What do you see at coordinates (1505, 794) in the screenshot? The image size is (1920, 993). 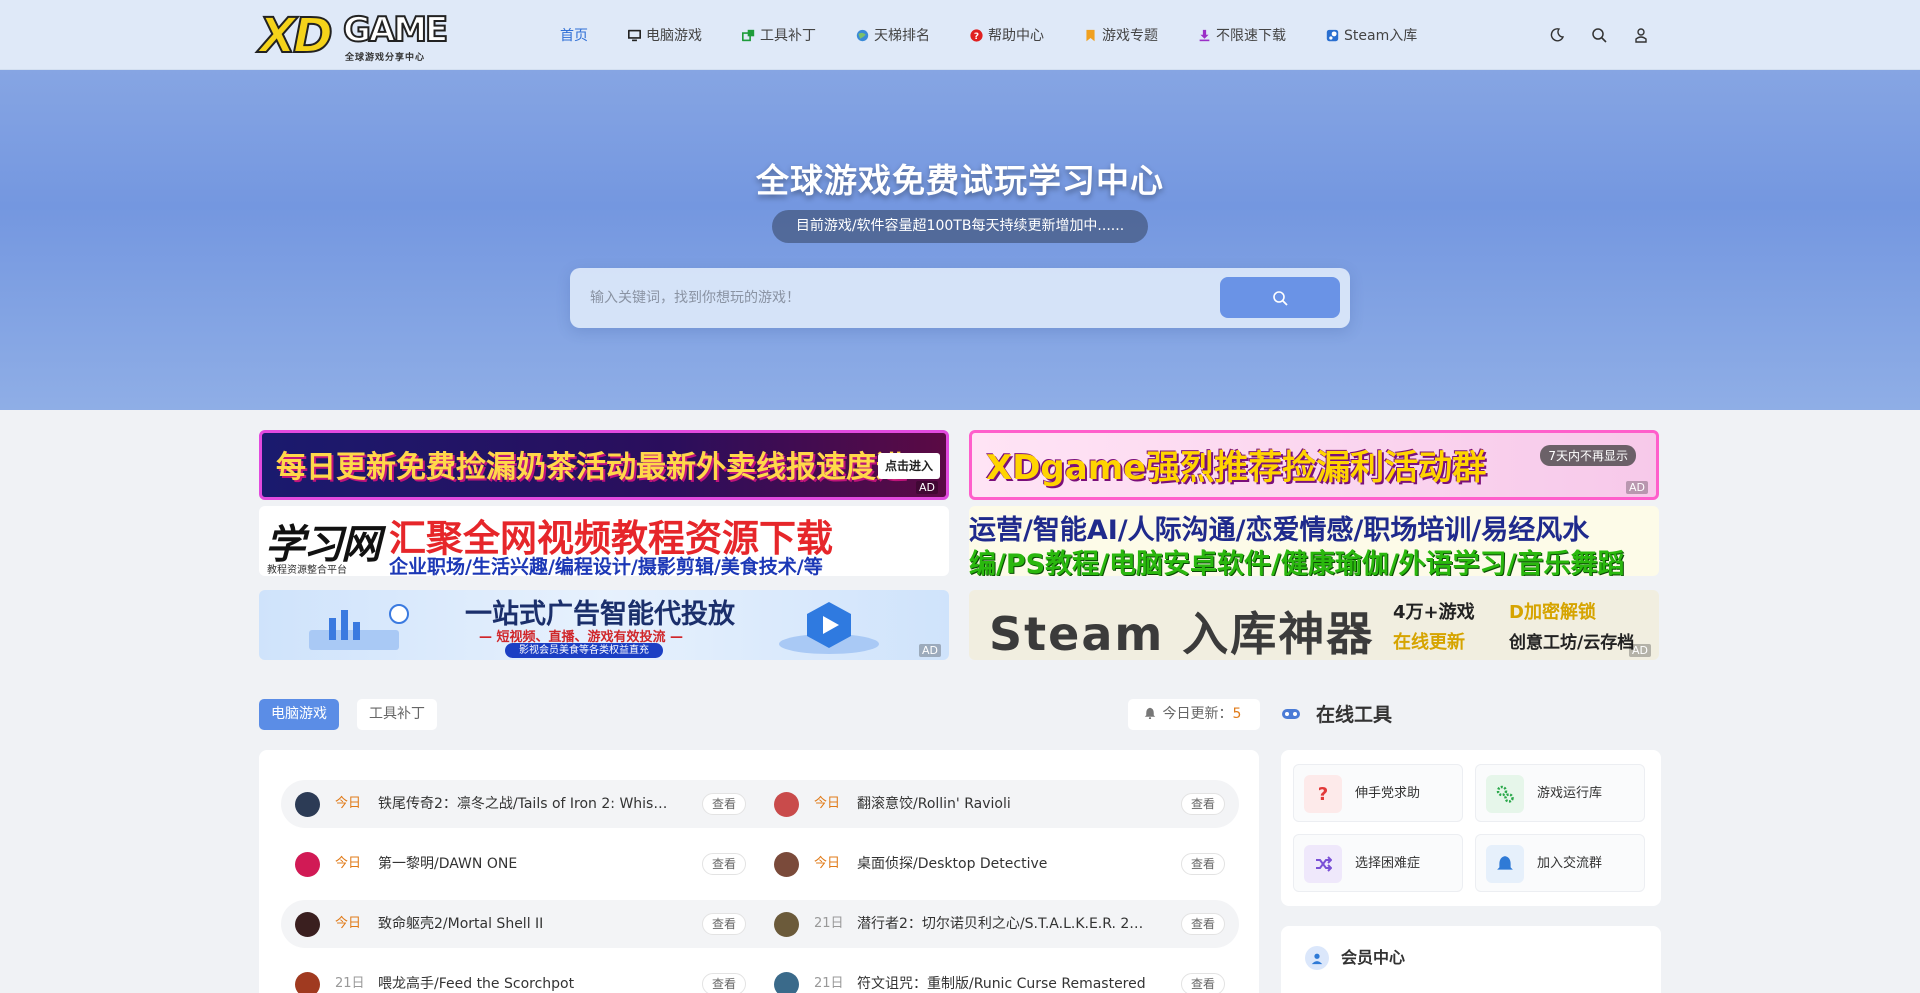 I see `gears-icon` at bounding box center [1505, 794].